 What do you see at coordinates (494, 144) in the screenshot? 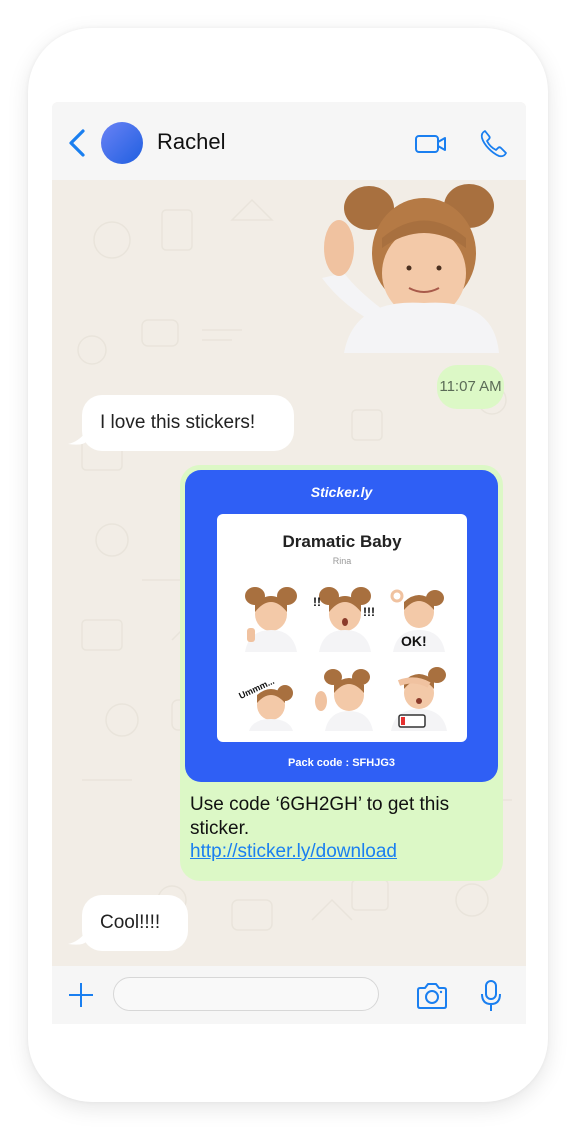
I see `phone-icon` at bounding box center [494, 144].